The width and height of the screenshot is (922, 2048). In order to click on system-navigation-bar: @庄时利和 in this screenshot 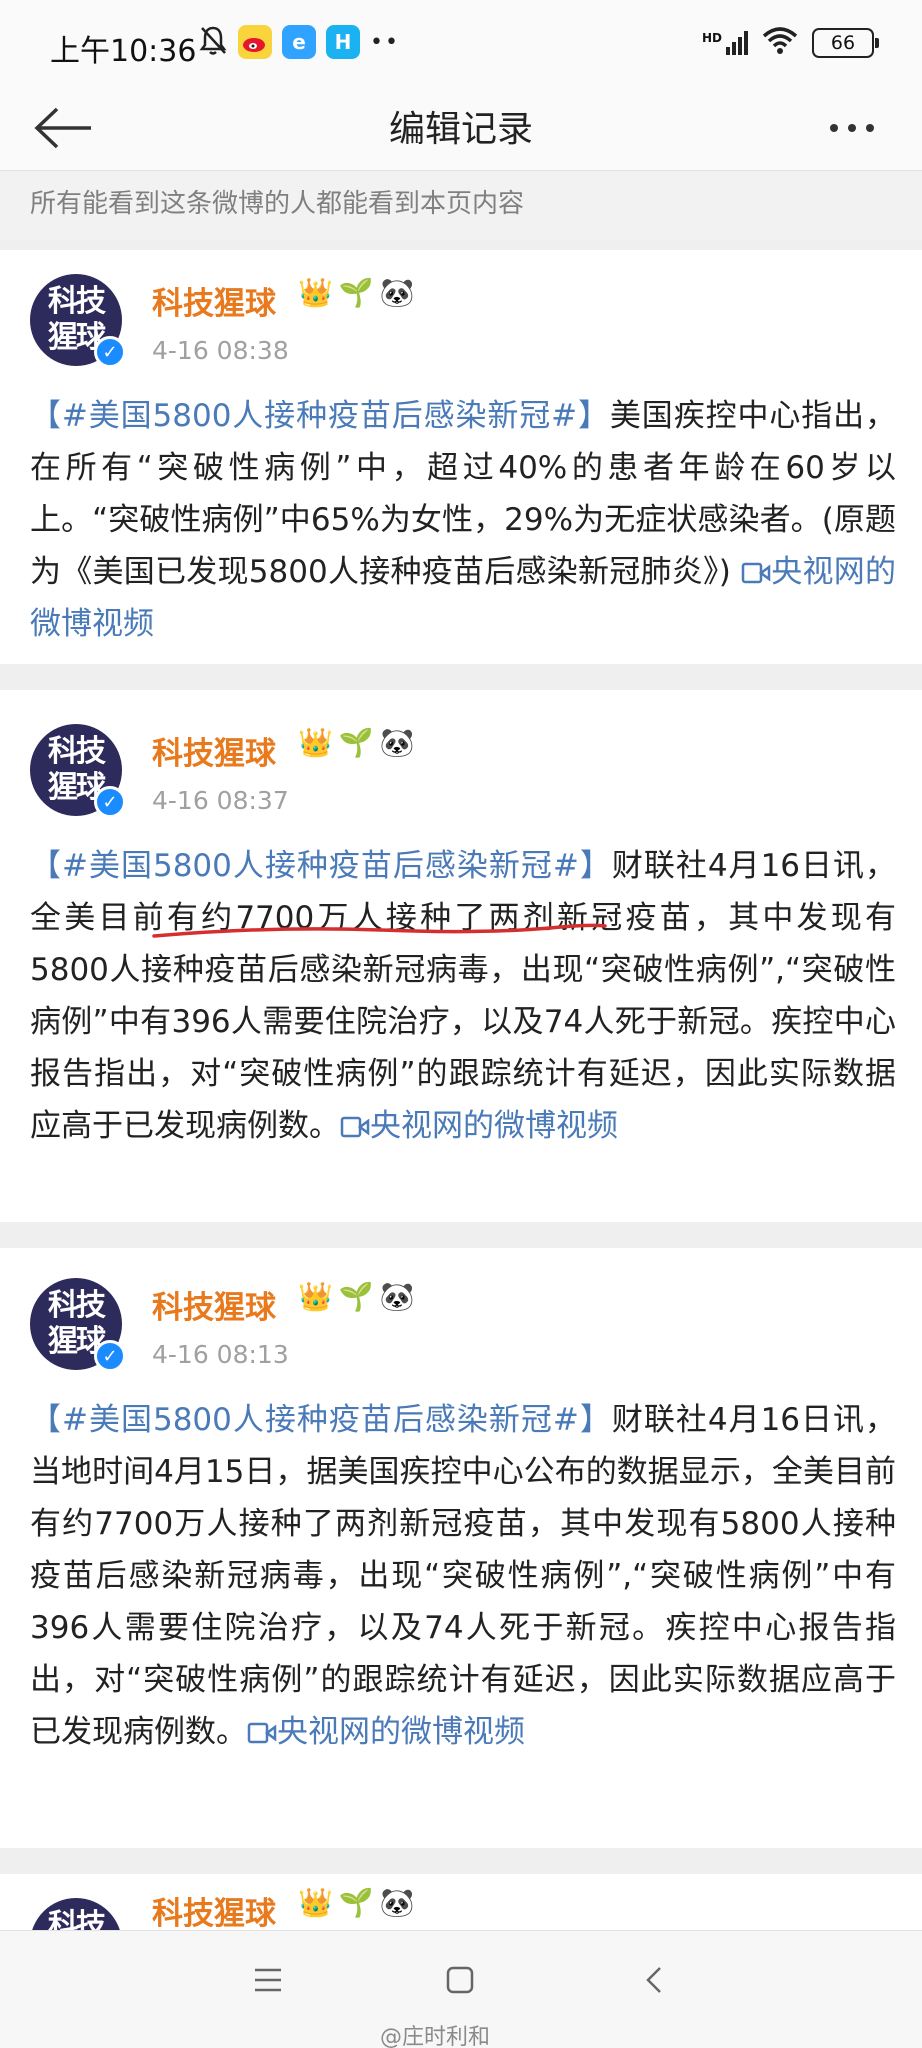, I will do `click(461, 1989)`.